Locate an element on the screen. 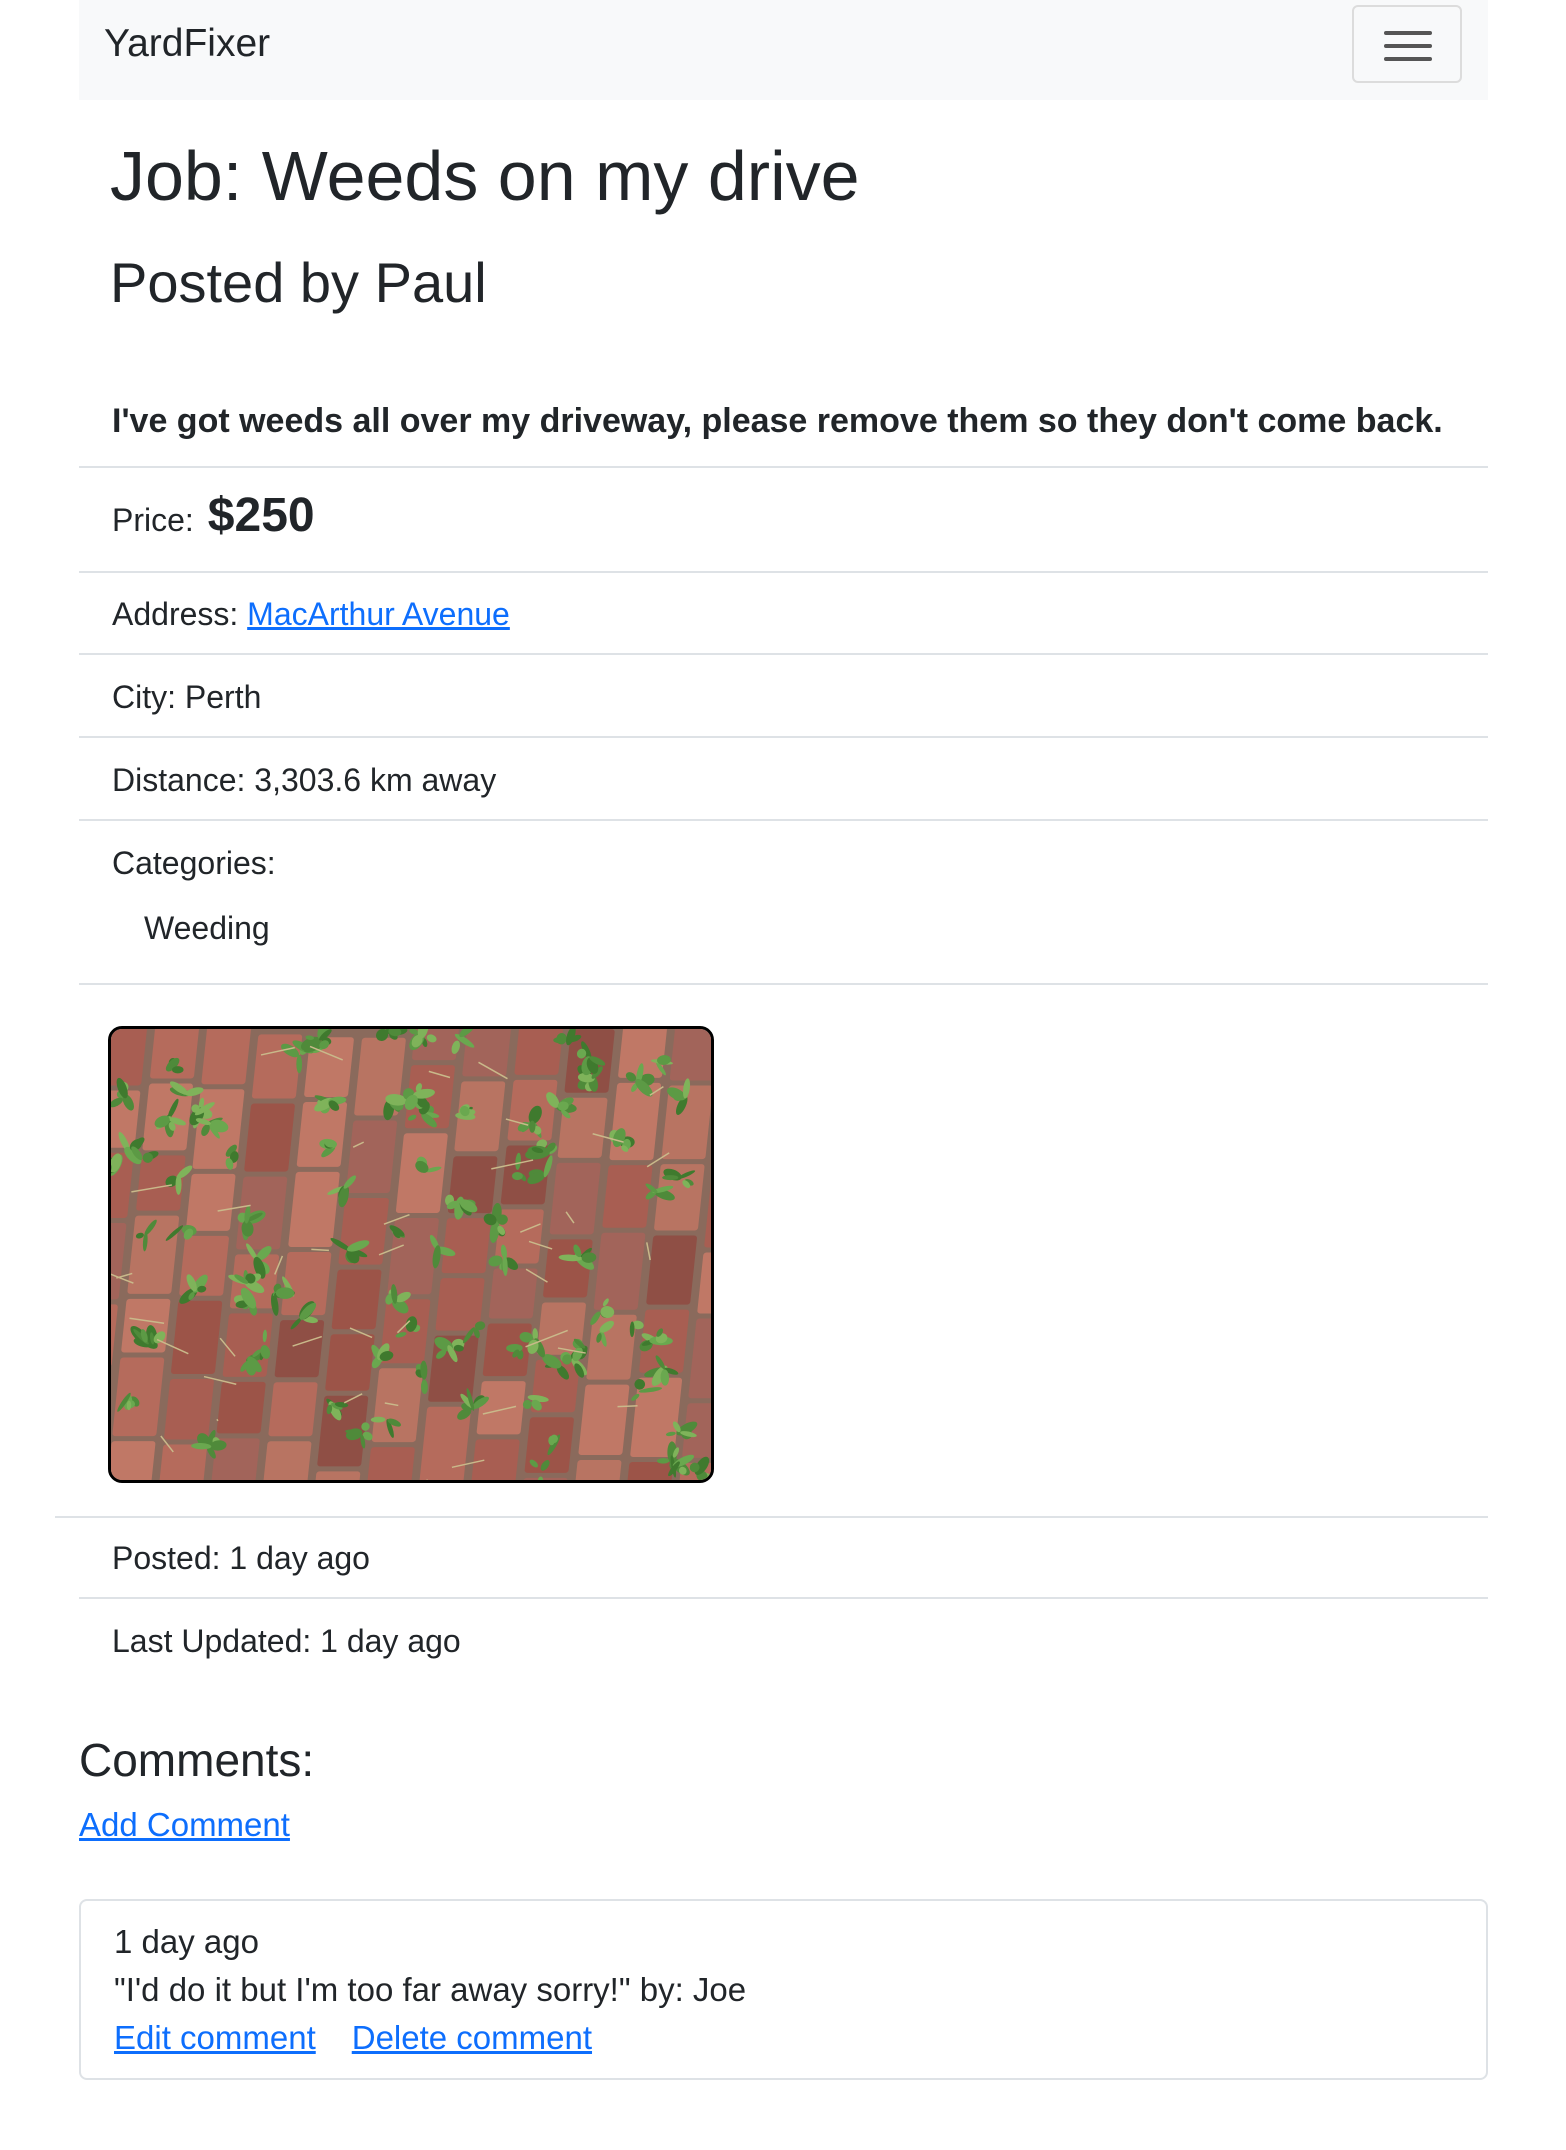 Image resolution: width=1566 pixels, height=2150 pixels. posted-time: Posted: 1 day ago is located at coordinates (241, 1558).